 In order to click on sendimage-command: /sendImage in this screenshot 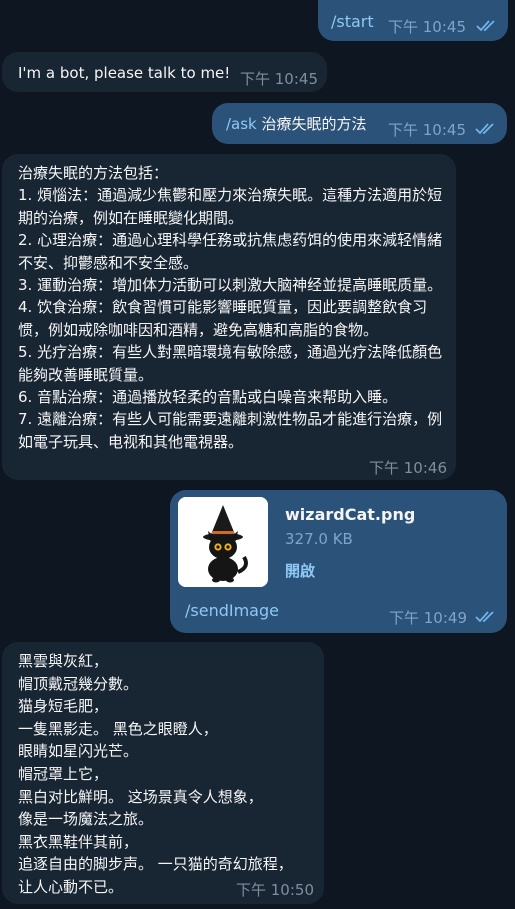, I will do `click(232, 610)`.